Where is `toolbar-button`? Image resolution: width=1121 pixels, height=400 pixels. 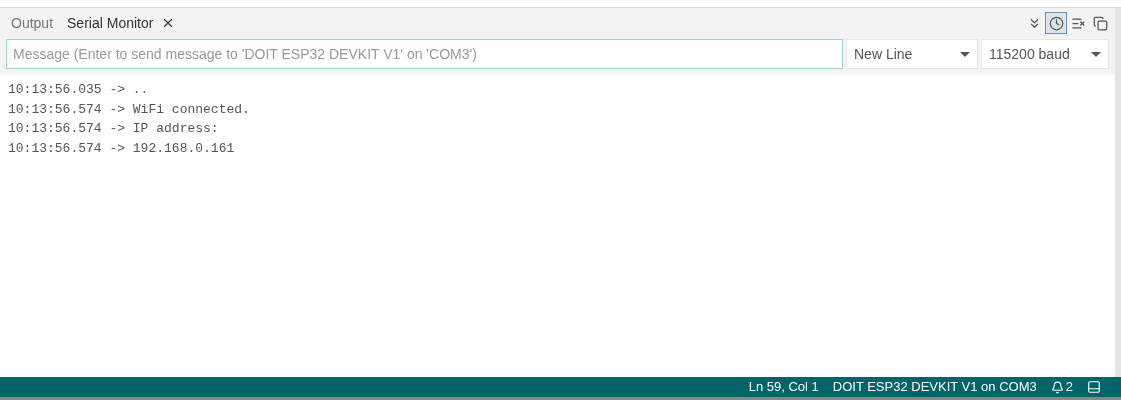
toolbar-button is located at coordinates (1056, 23).